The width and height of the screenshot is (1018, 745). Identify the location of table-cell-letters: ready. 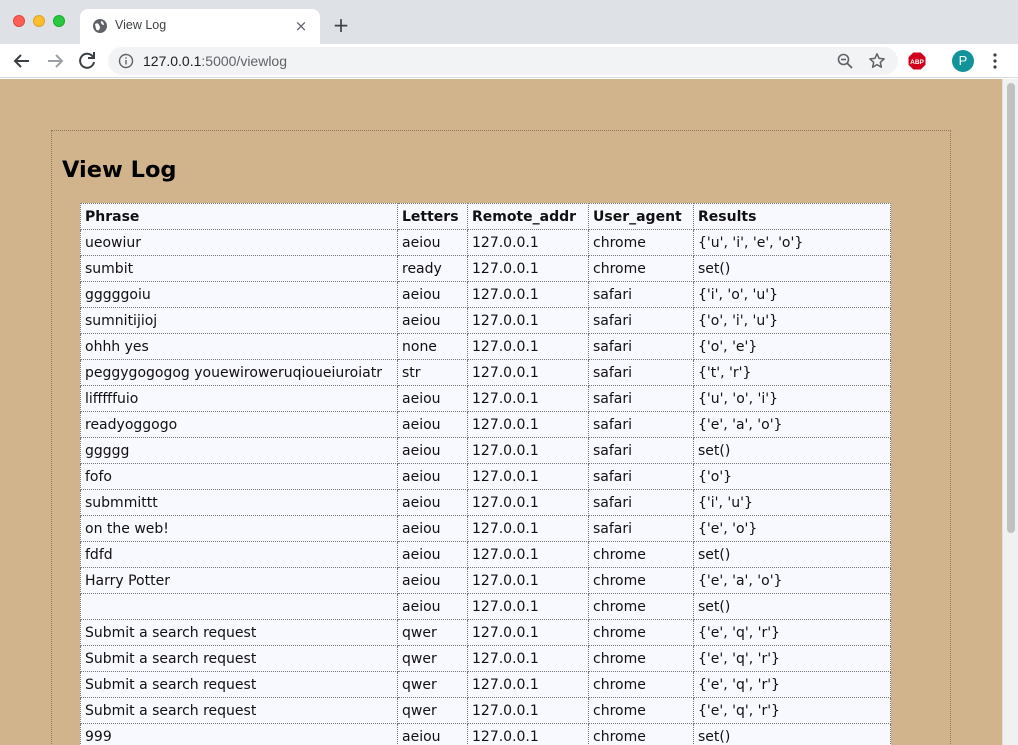
(432, 268).